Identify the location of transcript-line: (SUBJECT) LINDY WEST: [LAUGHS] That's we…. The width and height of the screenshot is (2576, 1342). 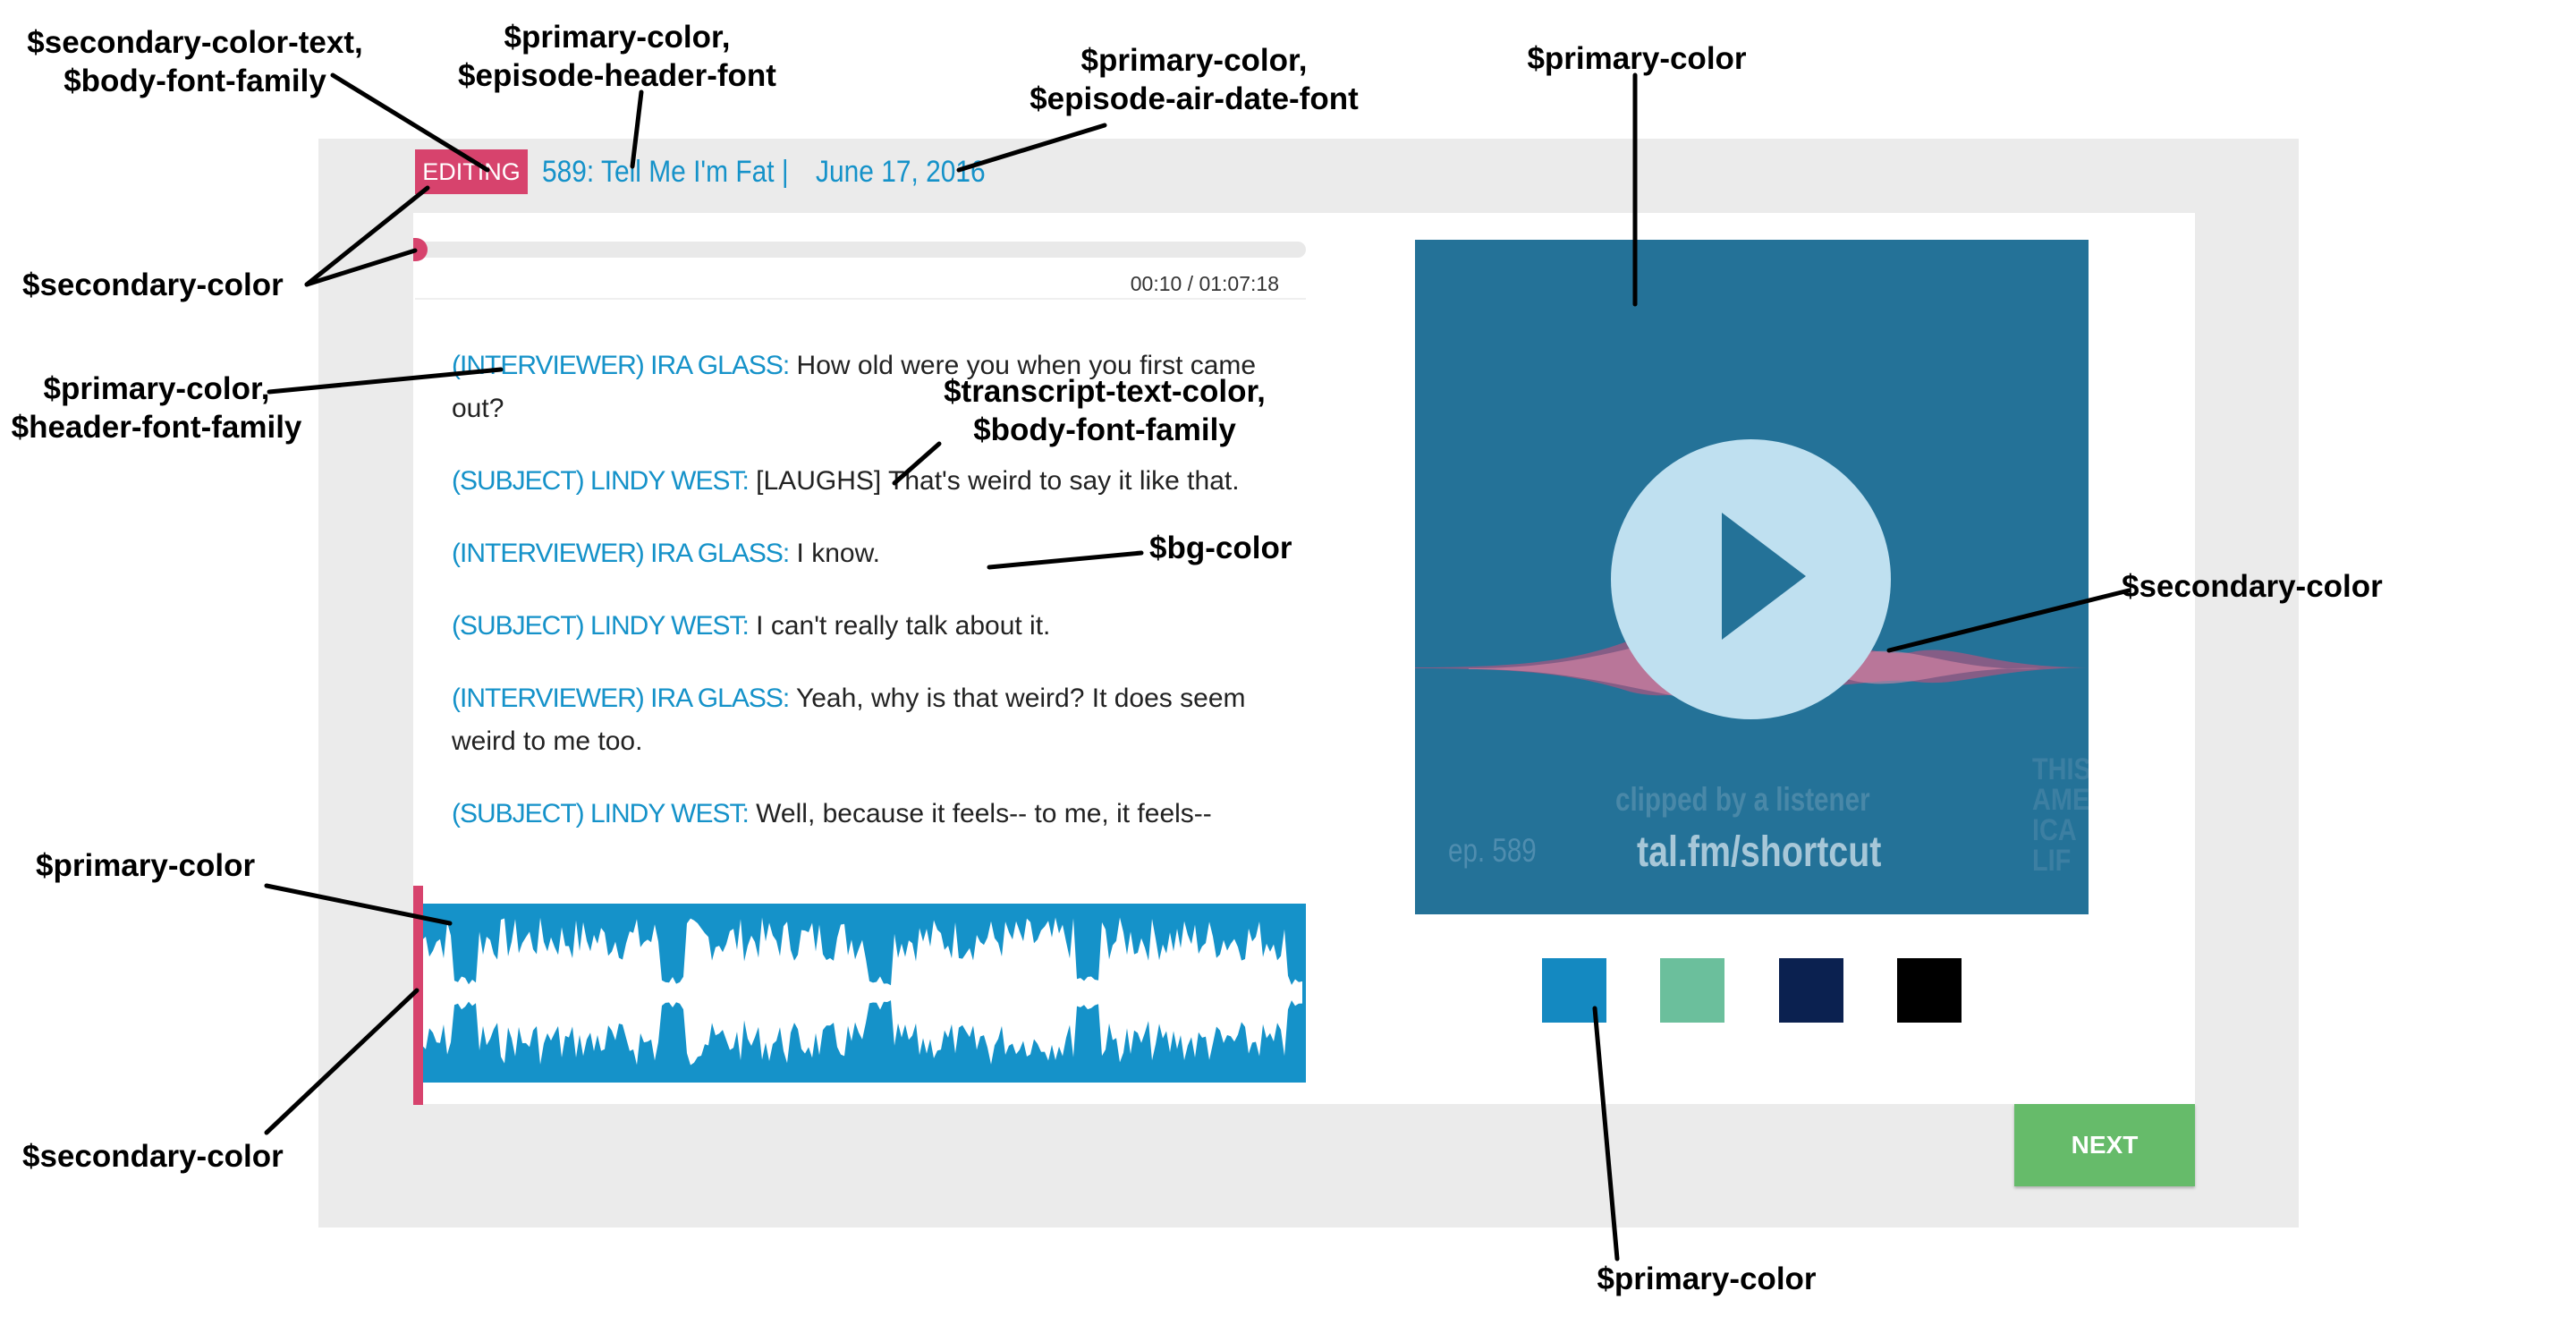
(872, 482).